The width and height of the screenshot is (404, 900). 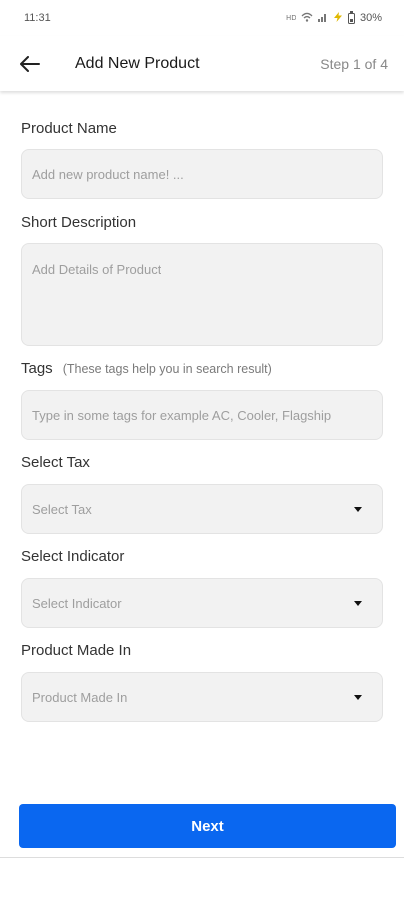 What do you see at coordinates (77, 603) in the screenshot?
I see `indicator-select-value: Select Indicator` at bounding box center [77, 603].